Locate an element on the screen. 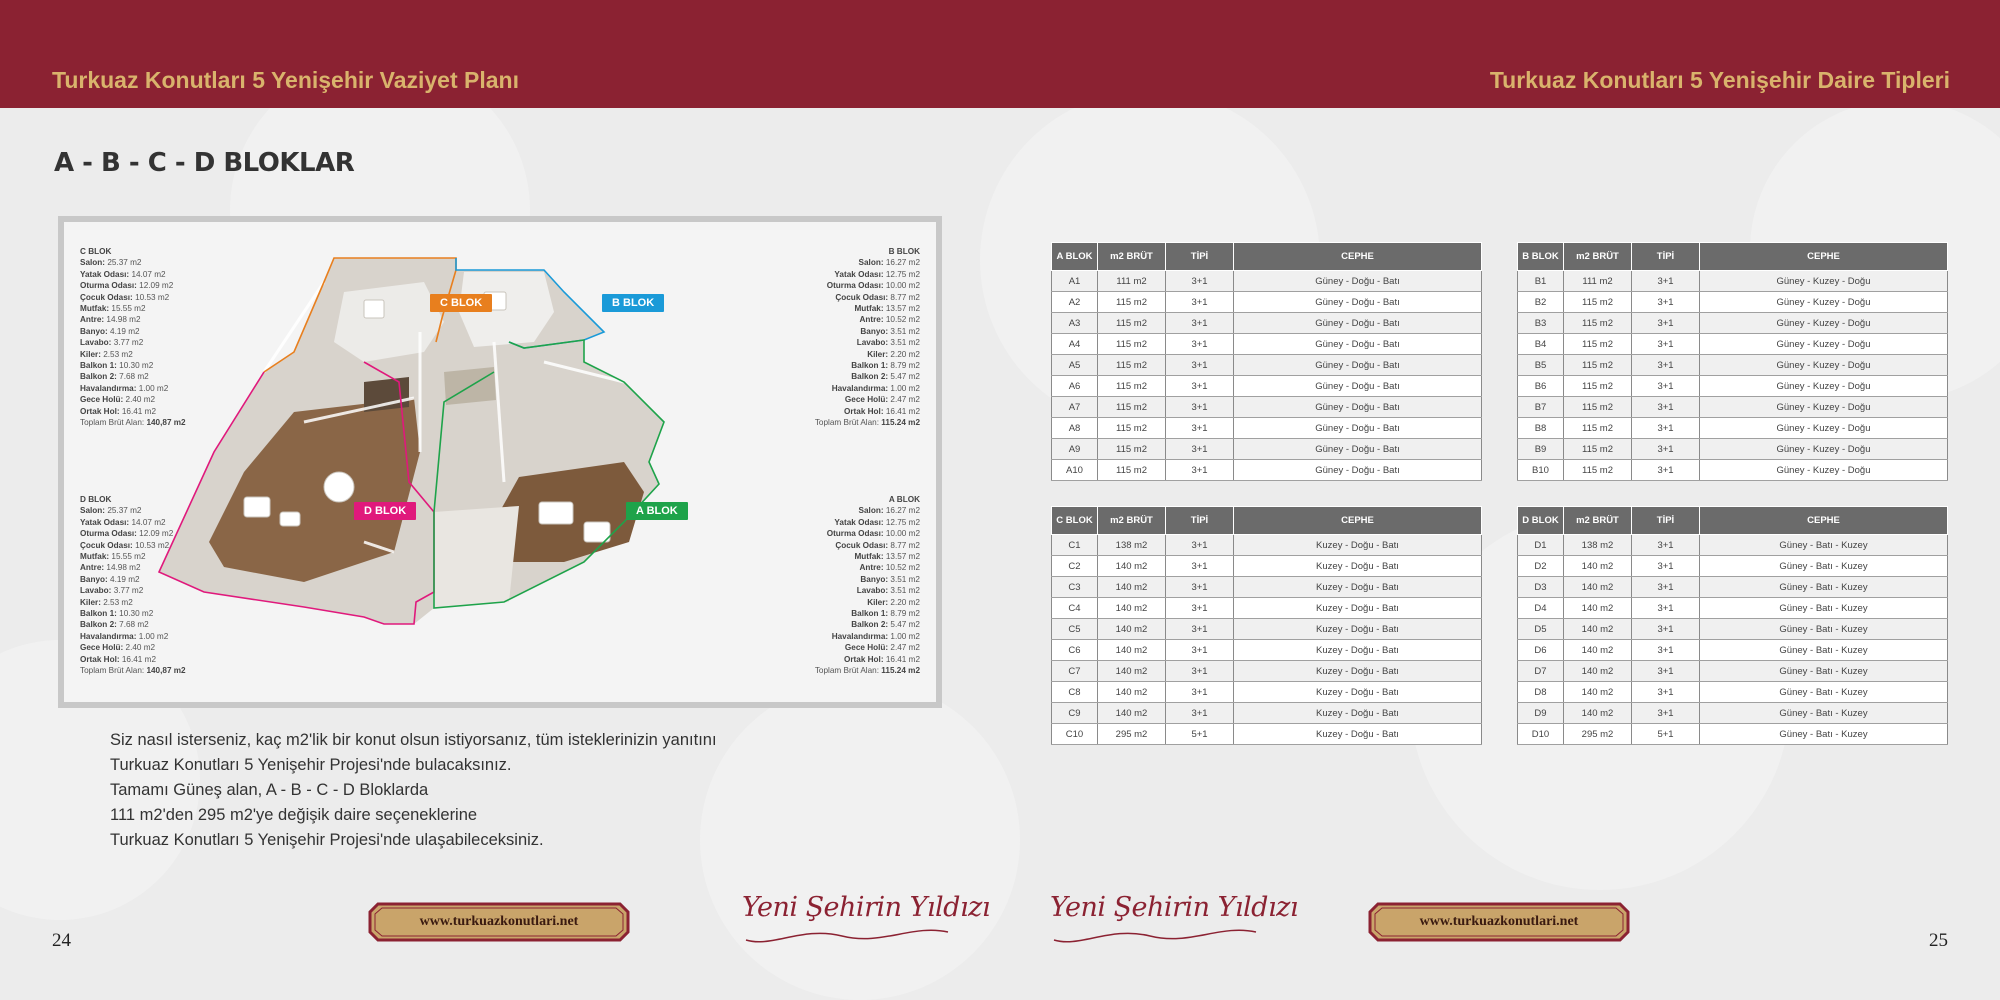  room-name: Banyo: is located at coordinates (874, 579).